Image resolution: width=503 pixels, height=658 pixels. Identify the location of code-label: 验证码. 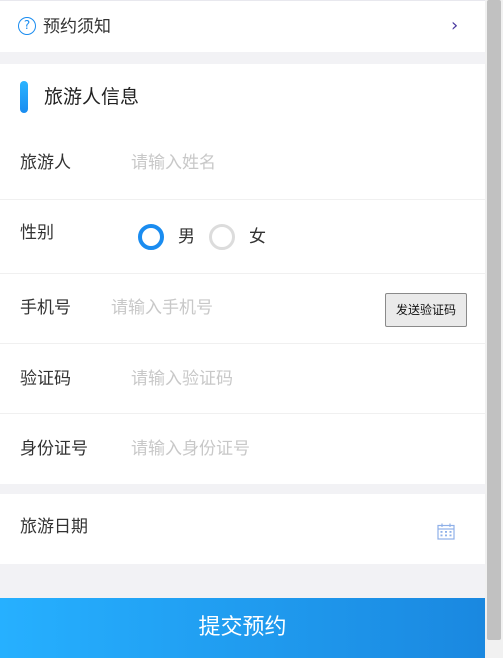
(45, 379).